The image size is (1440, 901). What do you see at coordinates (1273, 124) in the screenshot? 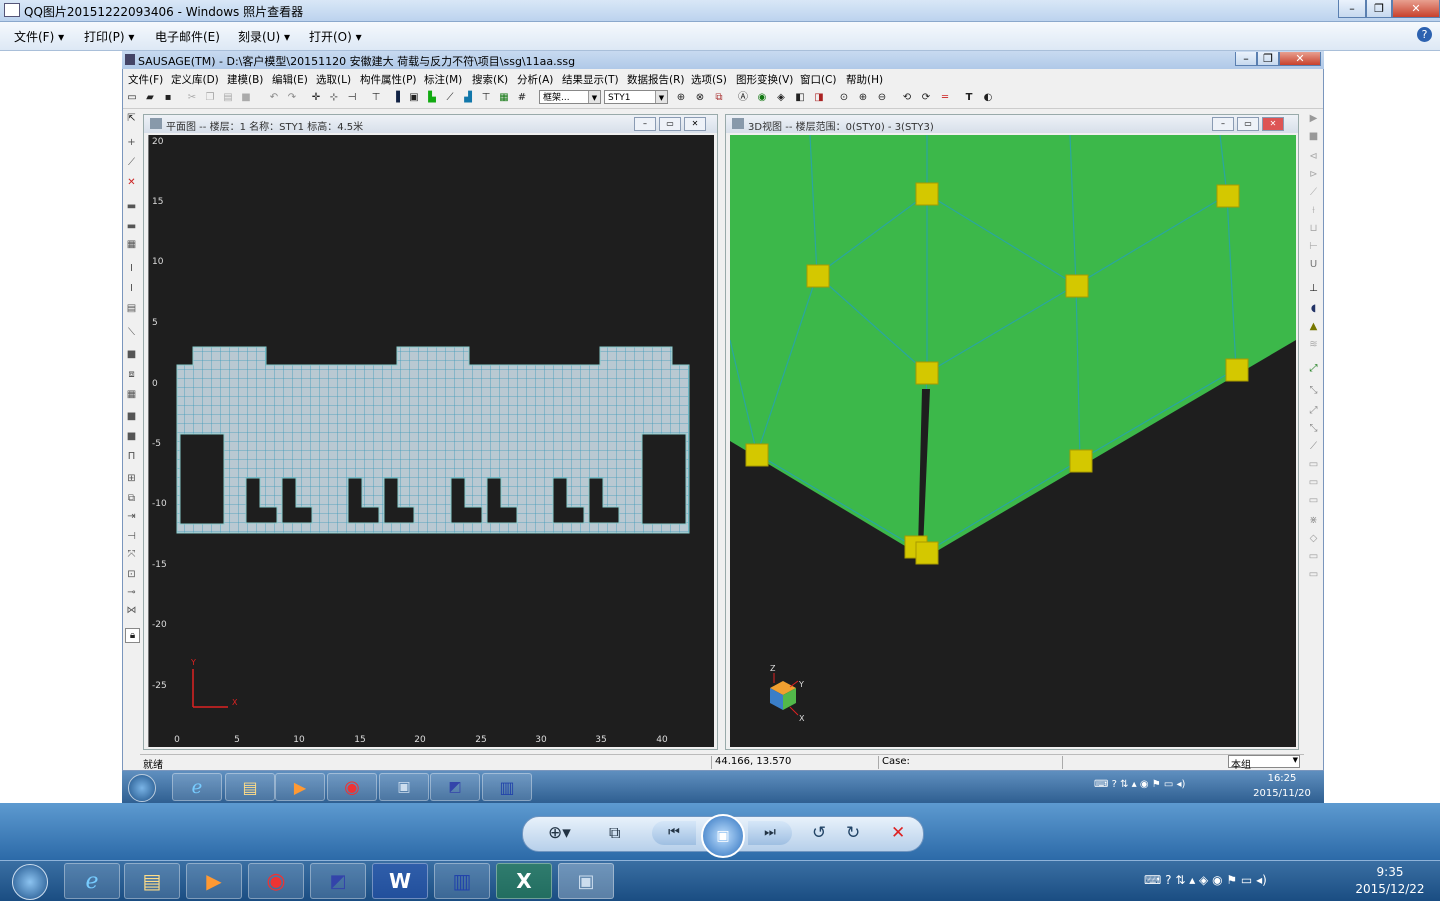
I see `view3d-close-button: ✕` at bounding box center [1273, 124].